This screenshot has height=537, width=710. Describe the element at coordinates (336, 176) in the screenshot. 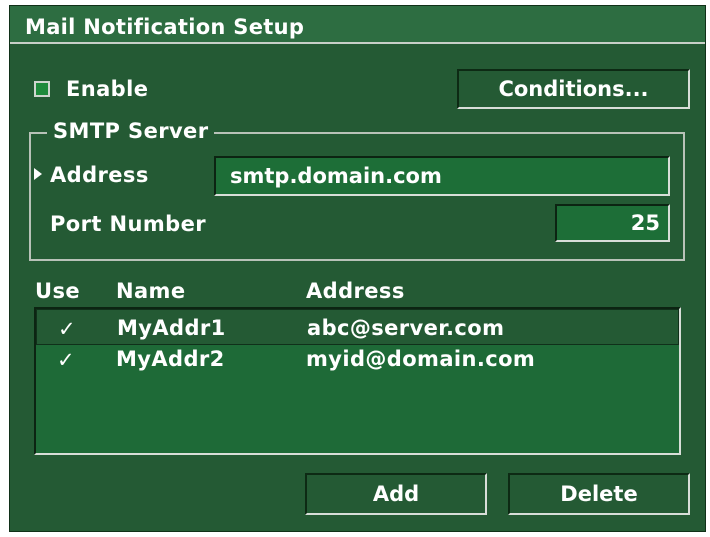

I see `smtp-address-value: smtp.domain.com` at that location.